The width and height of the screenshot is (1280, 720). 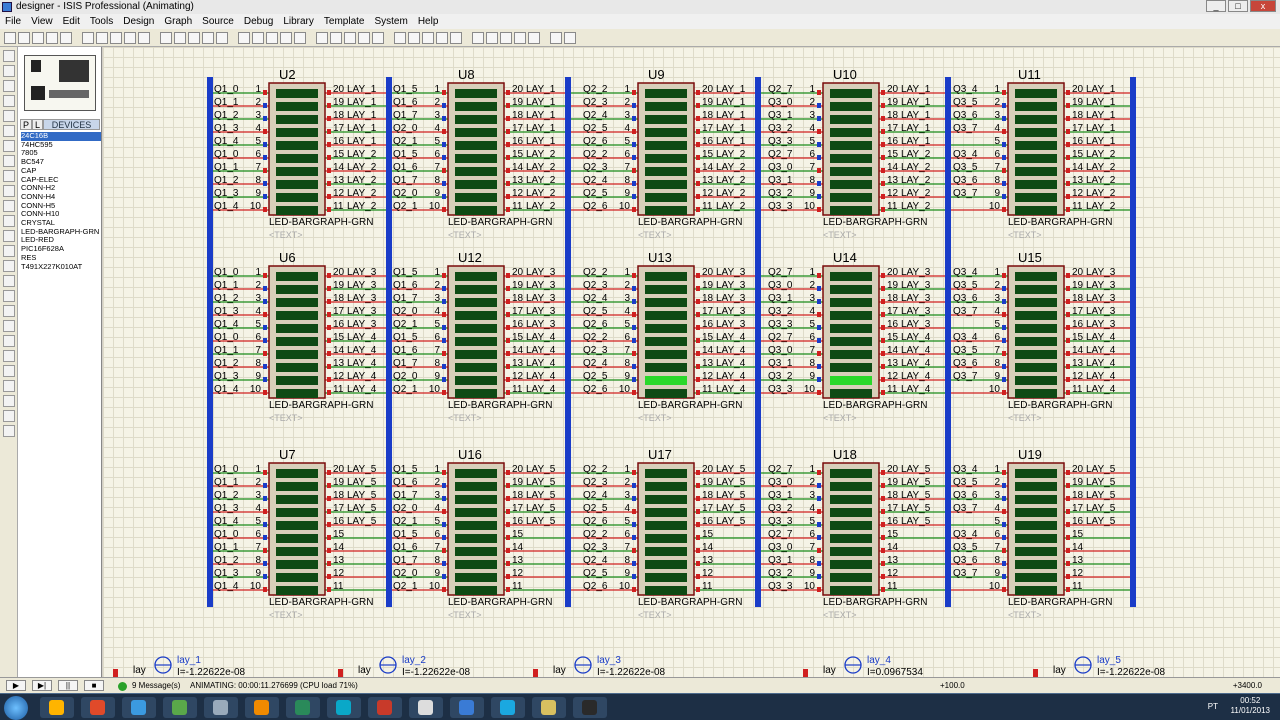 What do you see at coordinates (258, 21) in the screenshot?
I see `menu-debug: Debug` at bounding box center [258, 21].